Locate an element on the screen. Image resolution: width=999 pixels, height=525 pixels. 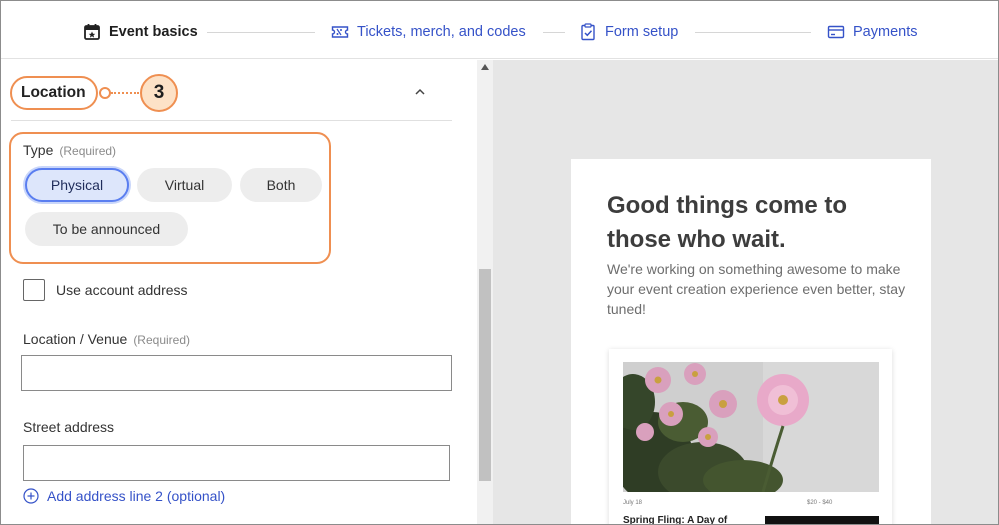
type-option-label: Physical is located at coordinates (77, 185).